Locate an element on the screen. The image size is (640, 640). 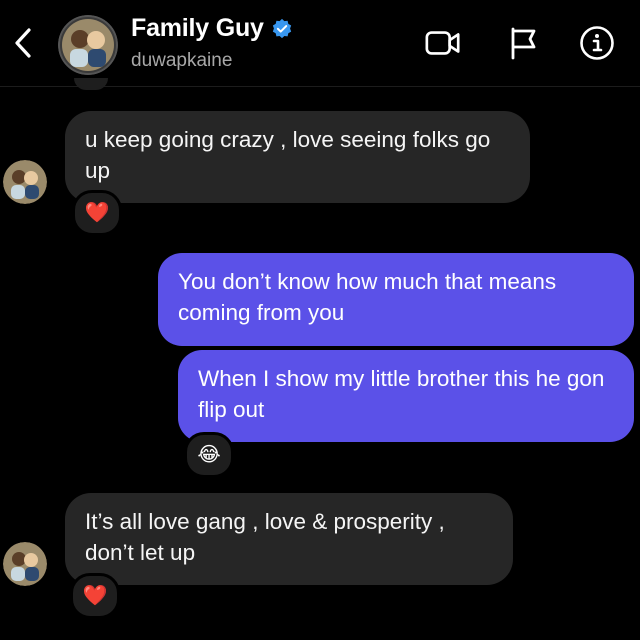
title-row: Family Guy is located at coordinates (212, 28).